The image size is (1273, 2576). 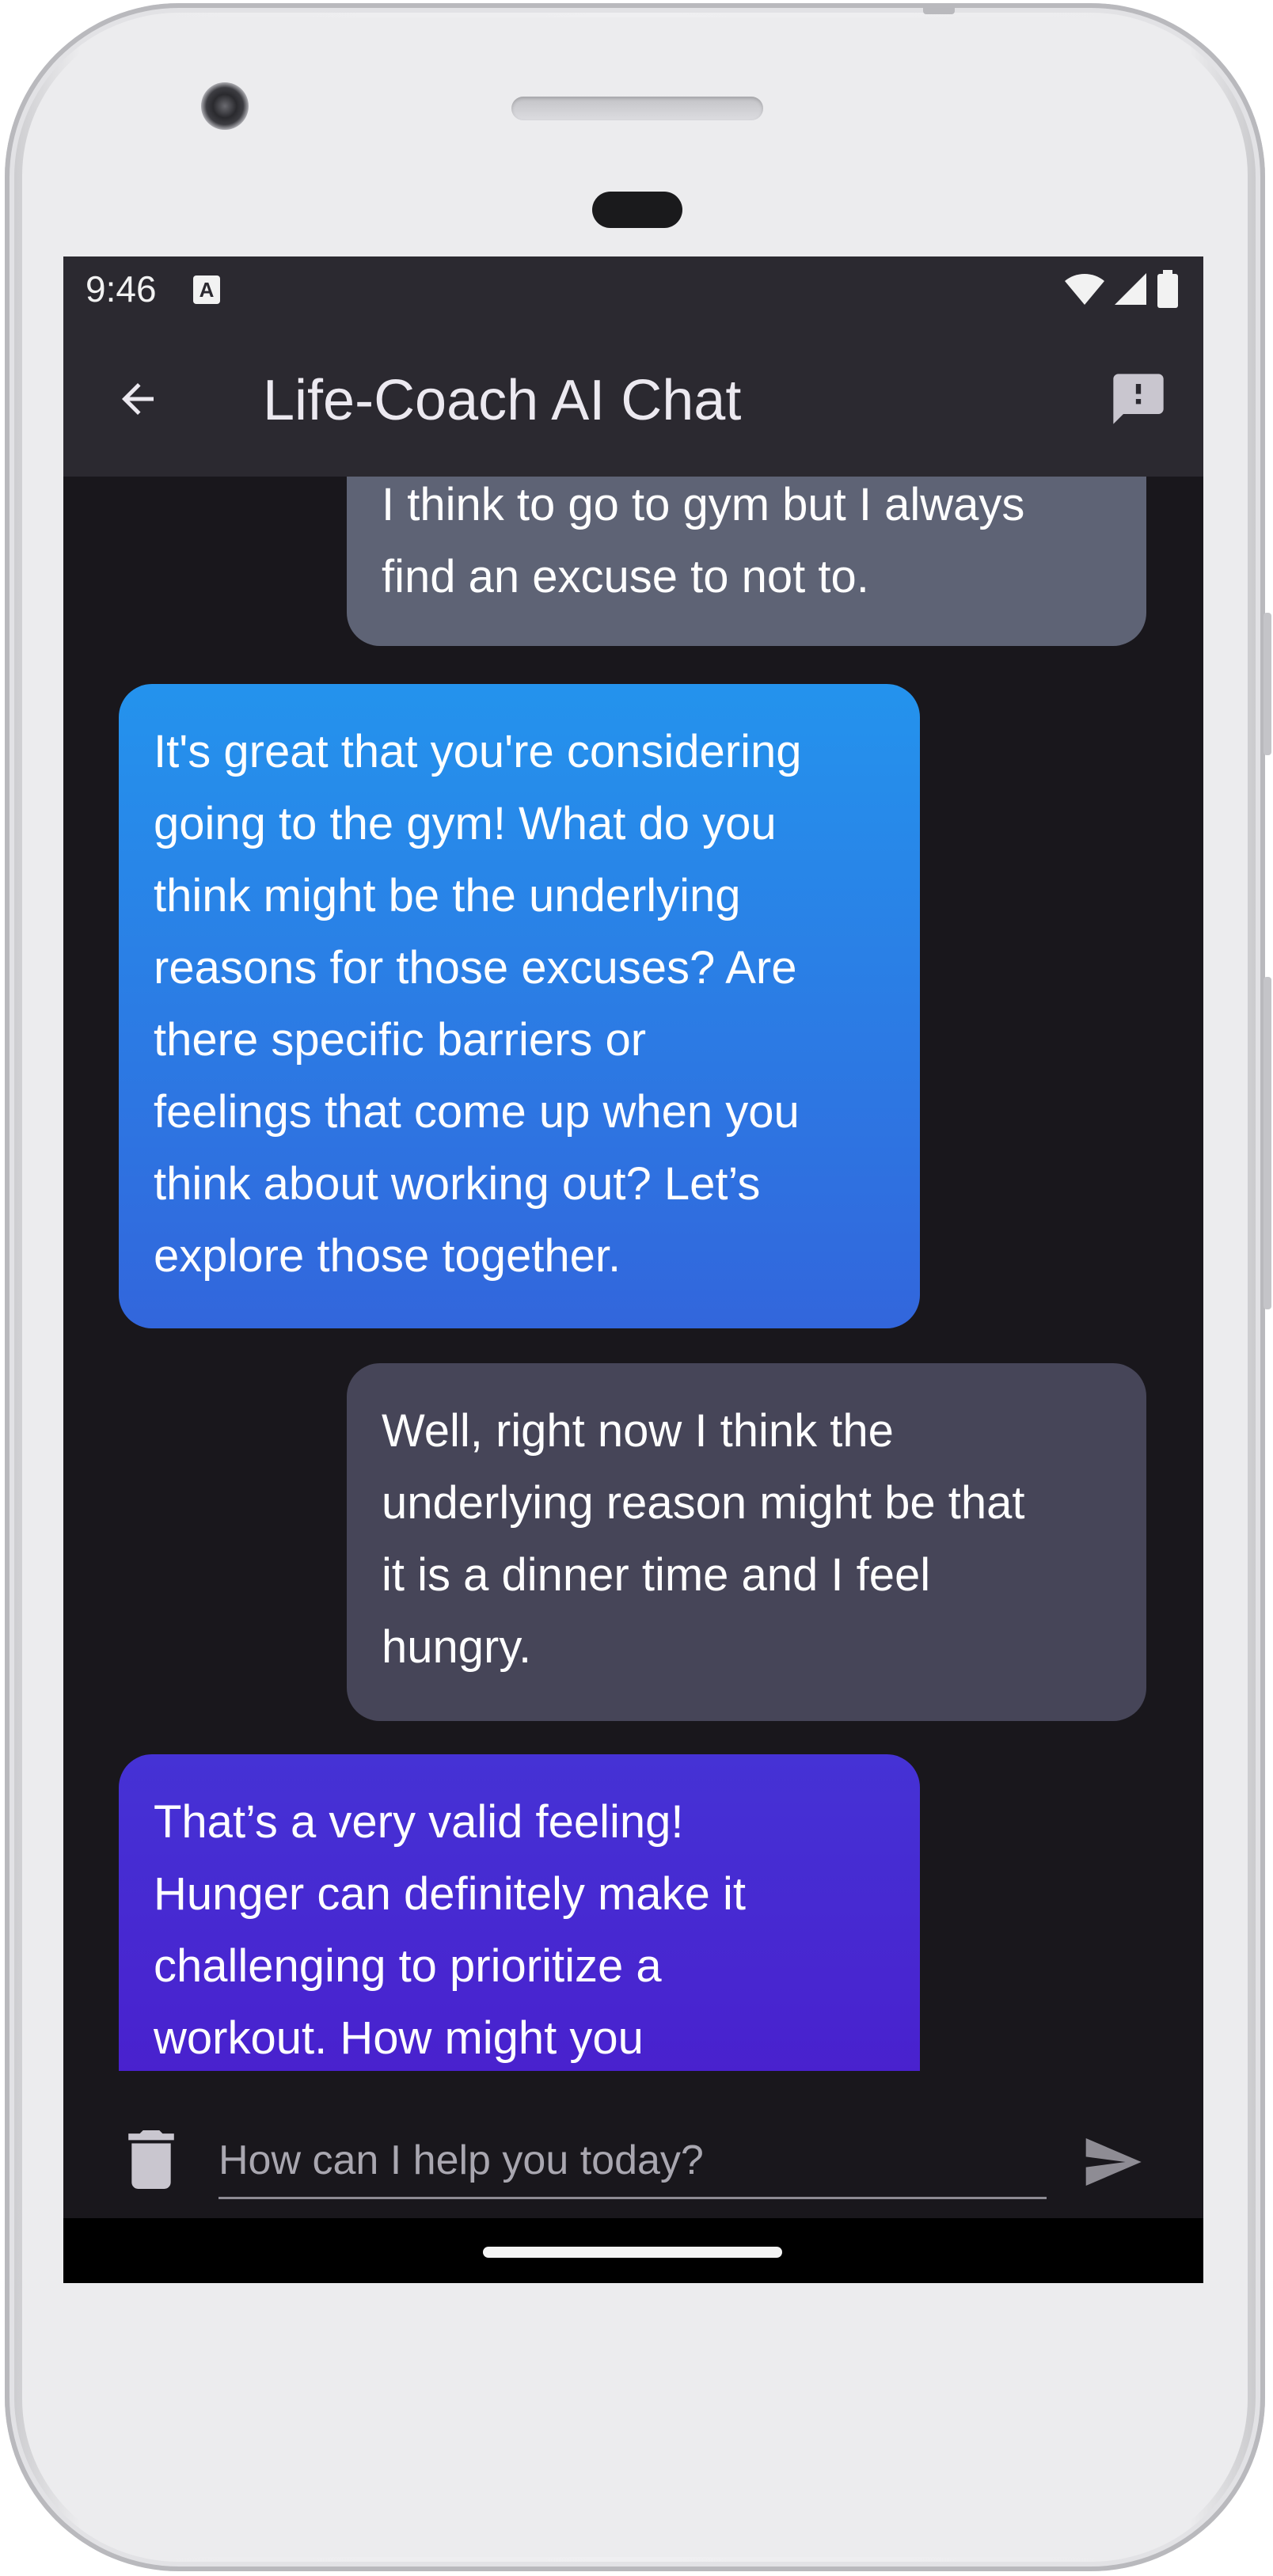 I want to click on signal-icon, so click(x=1130, y=289).